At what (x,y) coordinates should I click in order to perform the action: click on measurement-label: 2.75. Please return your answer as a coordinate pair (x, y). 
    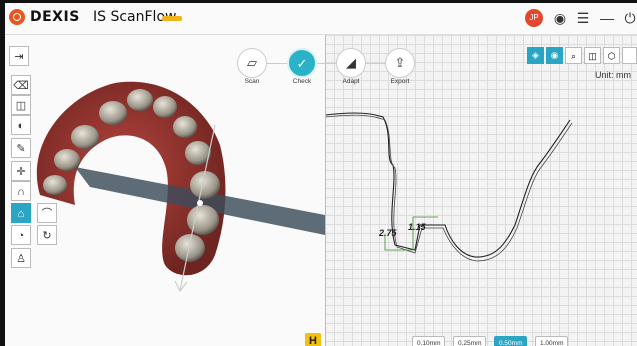
    Looking at the image, I should click on (388, 233).